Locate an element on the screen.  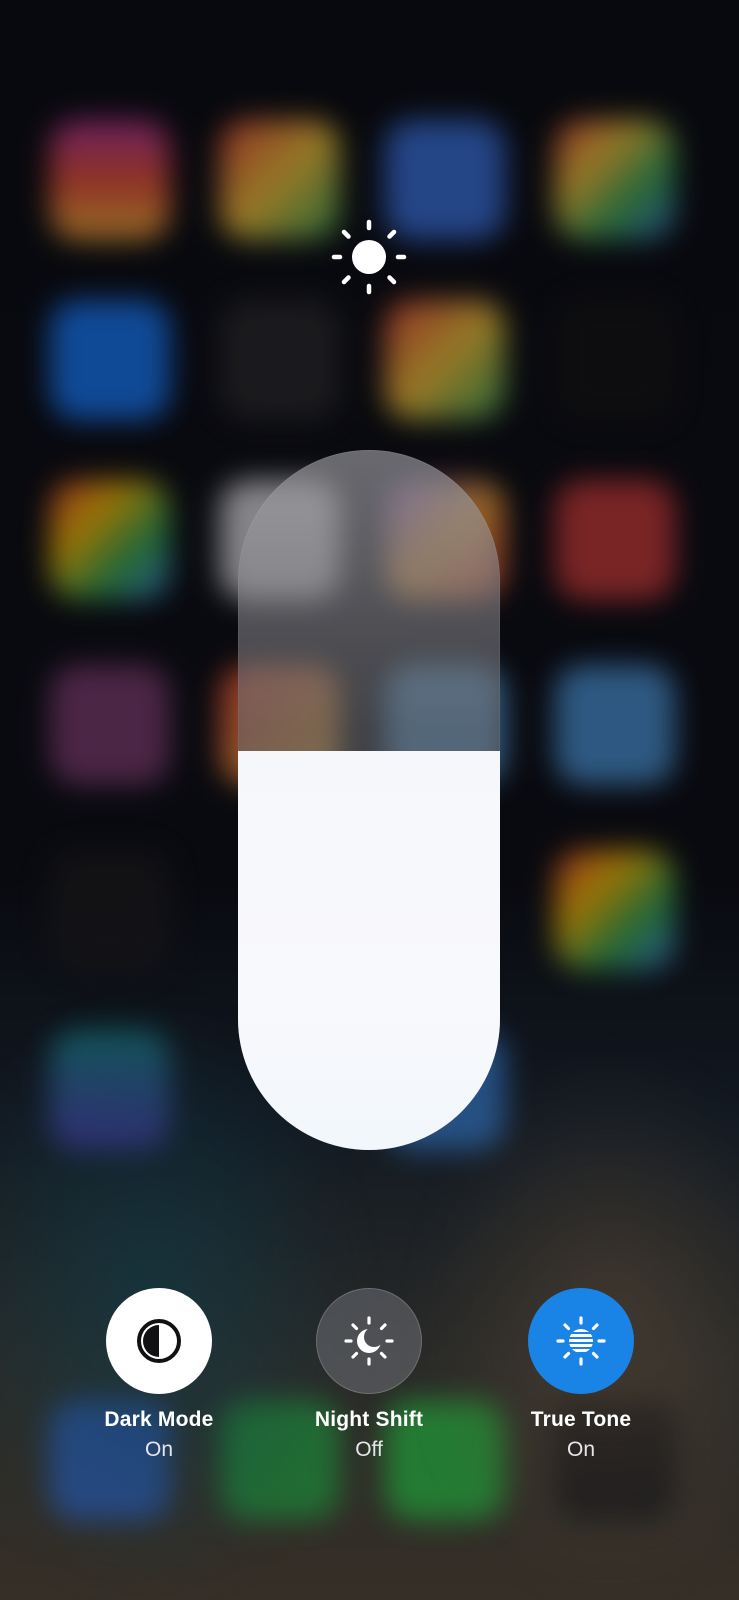
dark-mode-button is located at coordinates (159, 1341).